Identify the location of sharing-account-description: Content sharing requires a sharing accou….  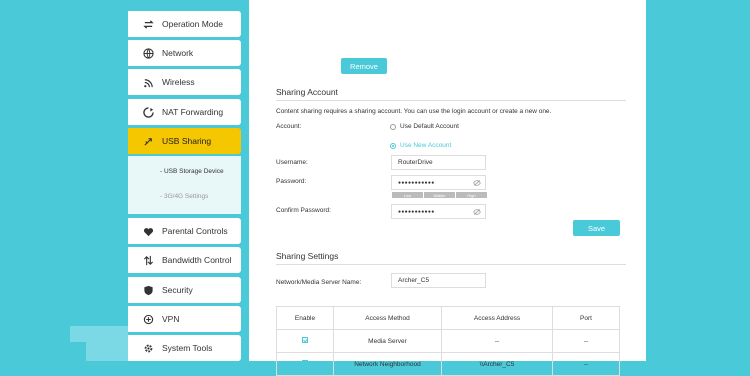
(414, 111).